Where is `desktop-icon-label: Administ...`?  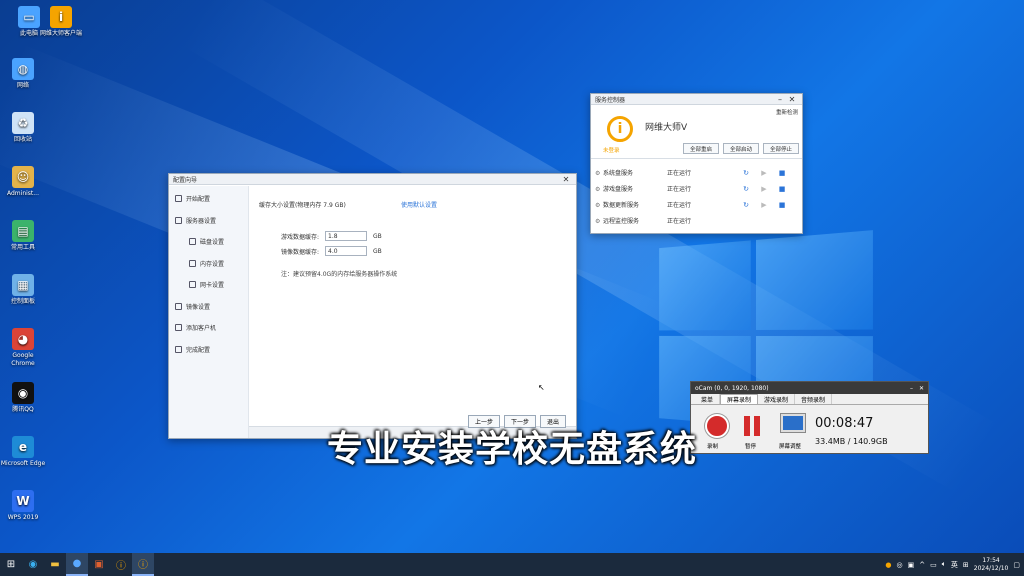
desktop-icon-label: Administ... is located at coordinates (23, 193).